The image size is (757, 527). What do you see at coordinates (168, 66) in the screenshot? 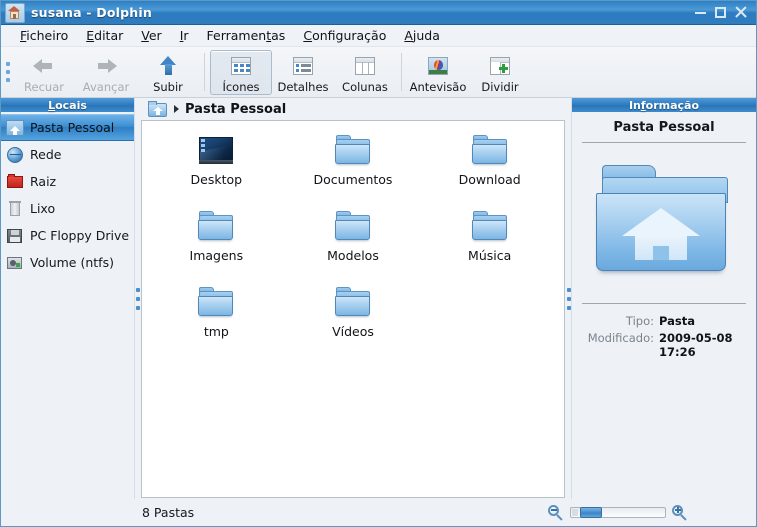
I see `arrow-up-icon` at bounding box center [168, 66].